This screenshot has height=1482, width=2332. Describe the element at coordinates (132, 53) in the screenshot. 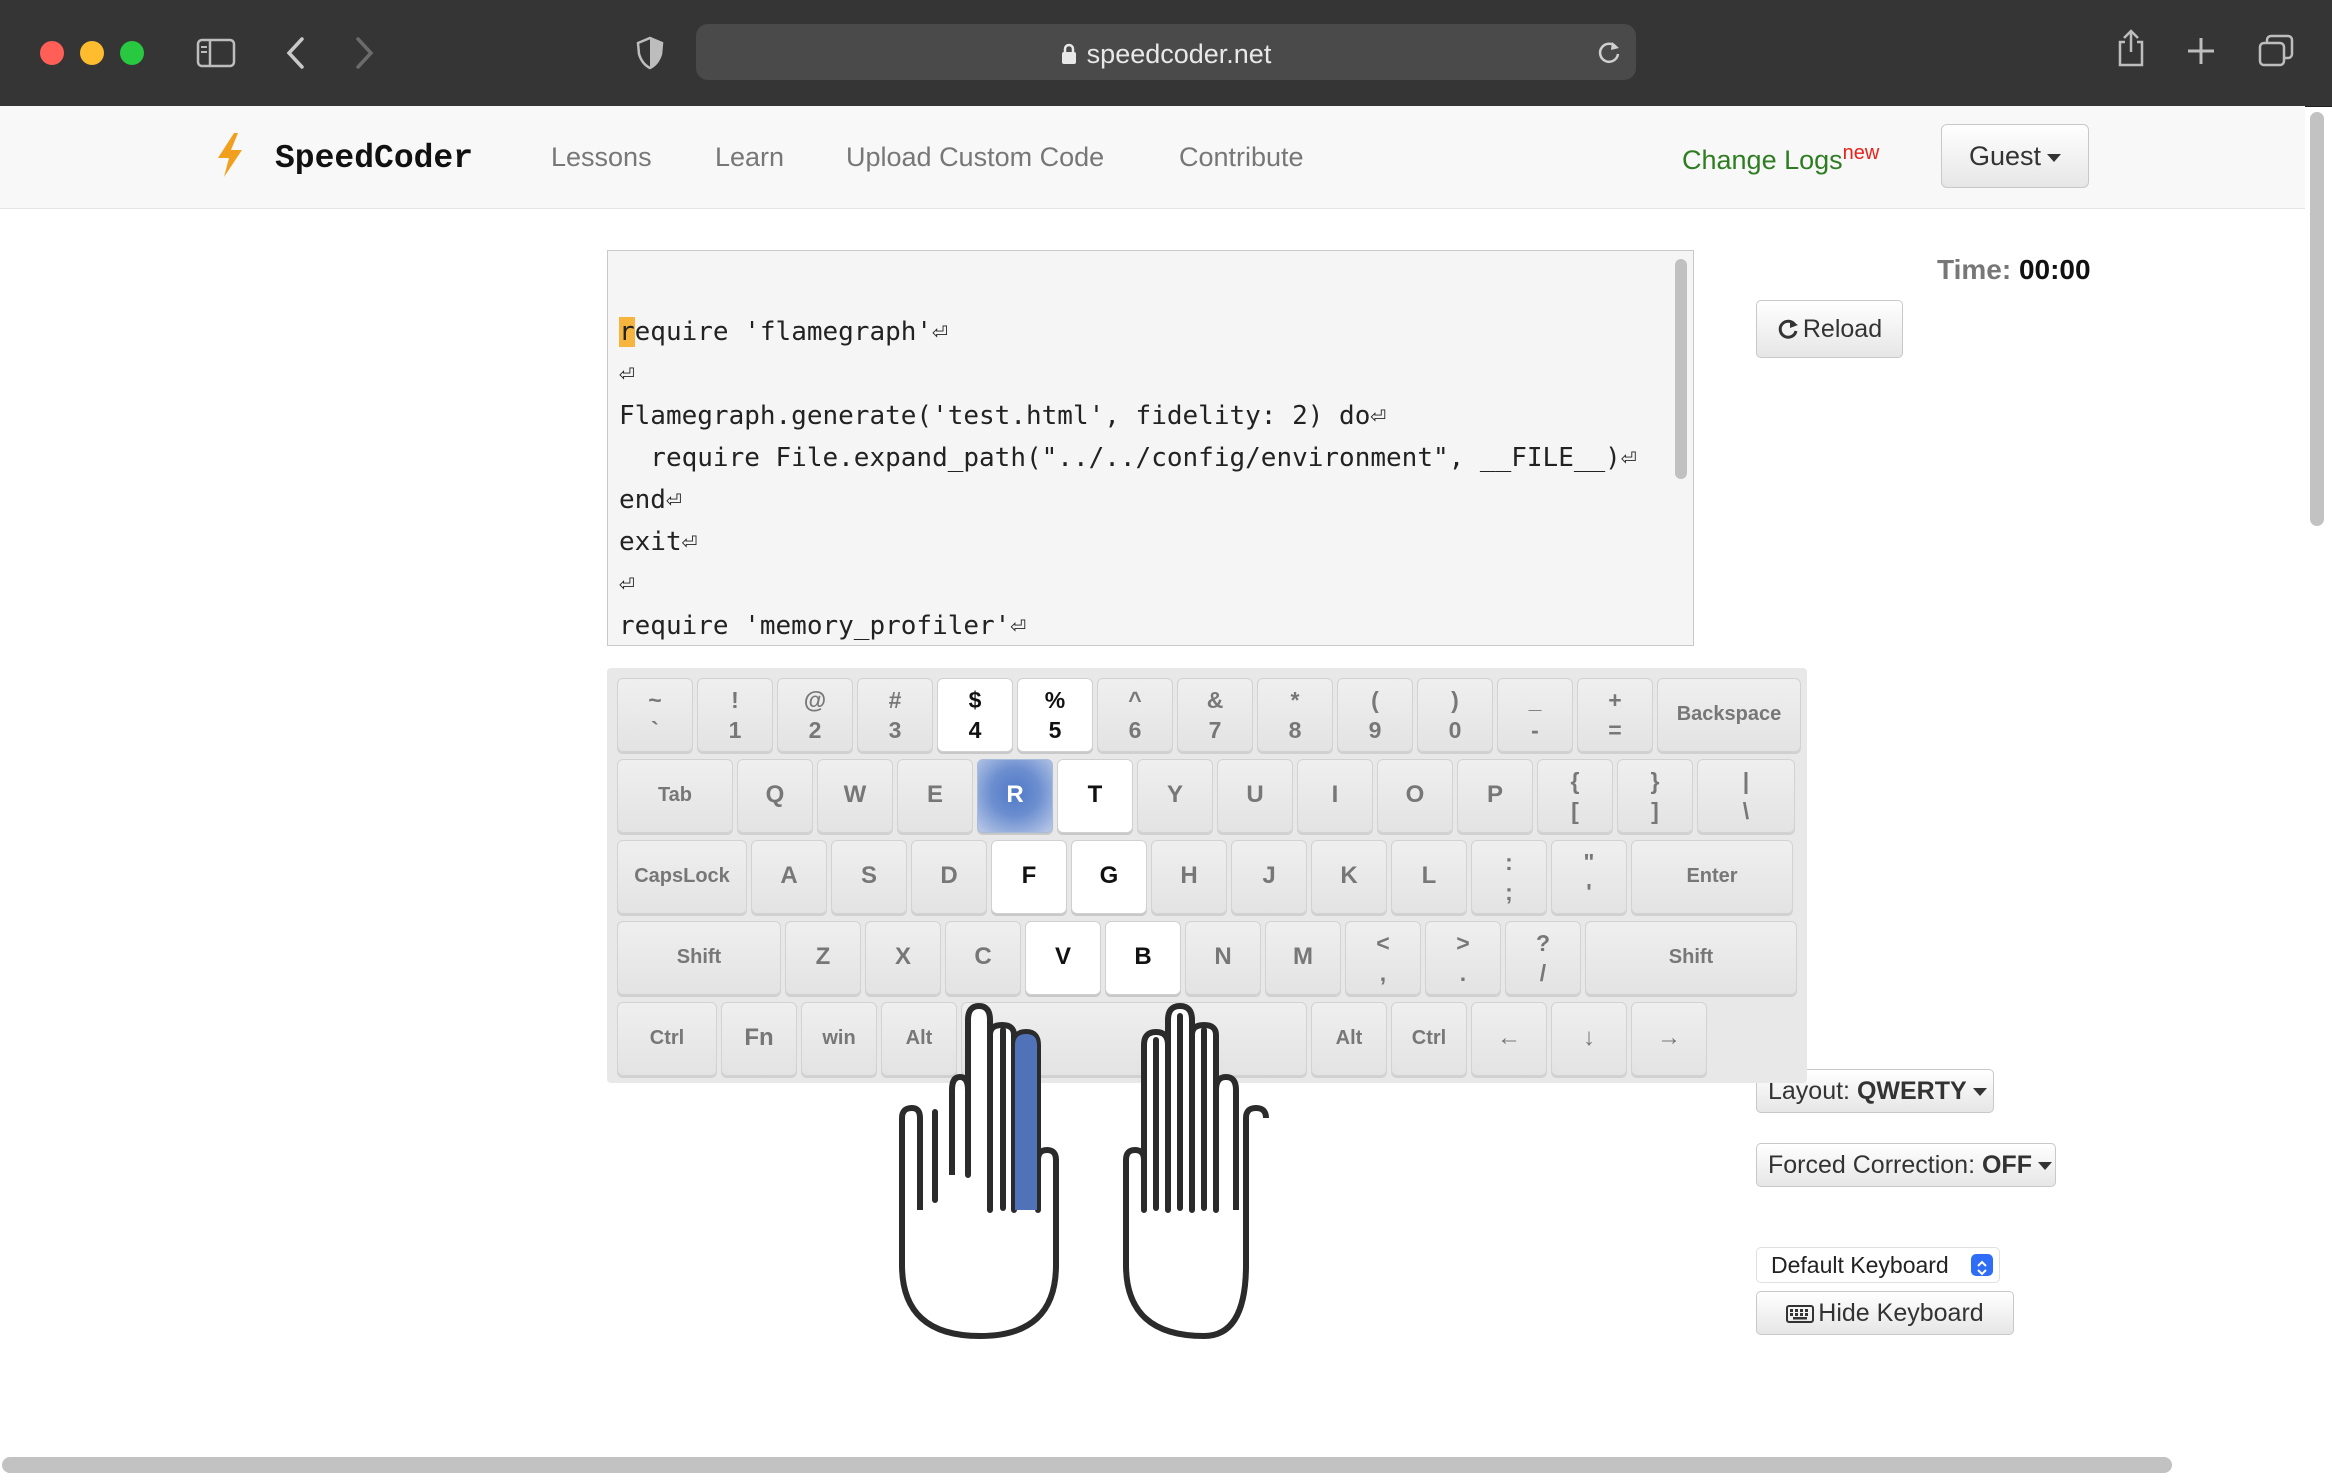

I see `zoom-window-button` at that location.